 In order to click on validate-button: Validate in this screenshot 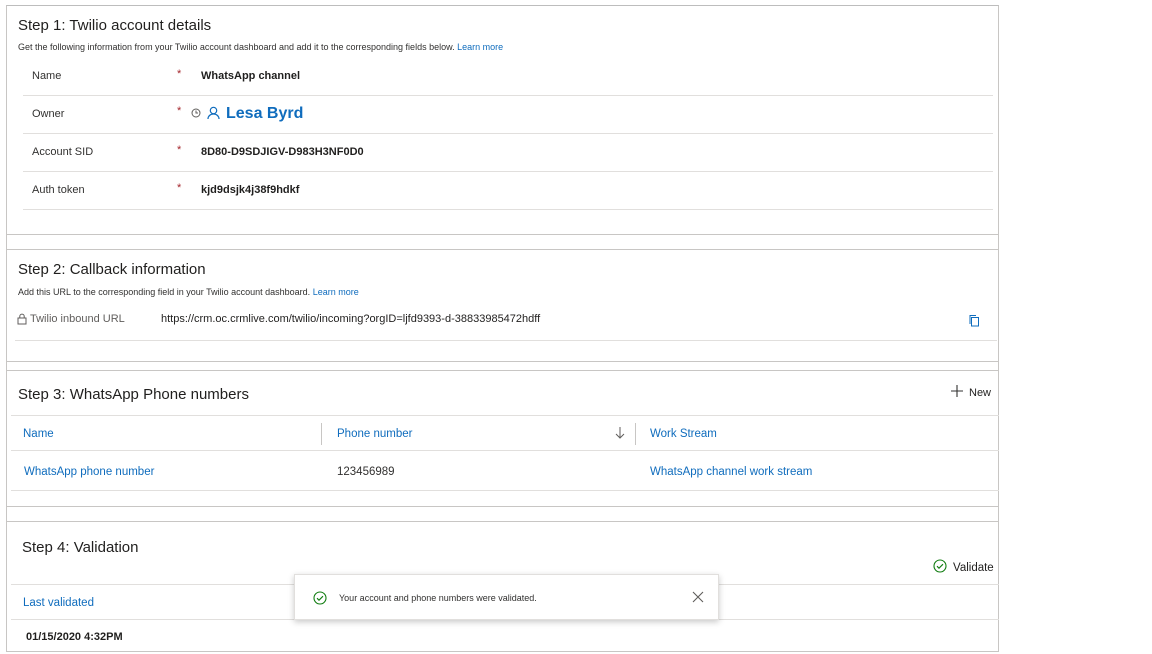, I will do `click(963, 567)`.